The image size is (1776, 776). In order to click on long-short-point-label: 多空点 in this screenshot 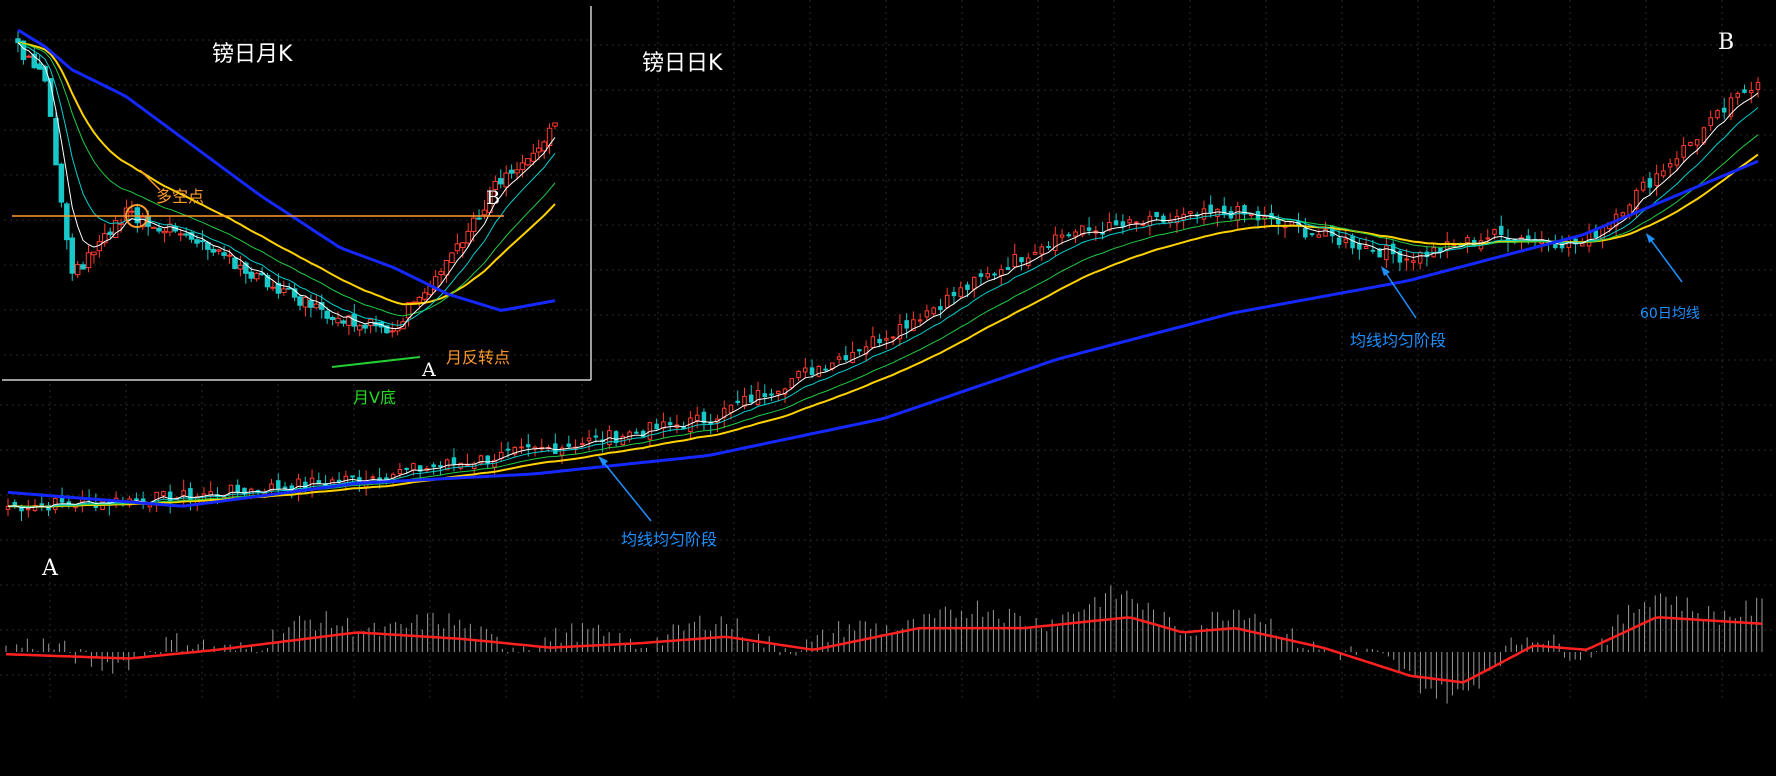, I will do `click(180, 196)`.